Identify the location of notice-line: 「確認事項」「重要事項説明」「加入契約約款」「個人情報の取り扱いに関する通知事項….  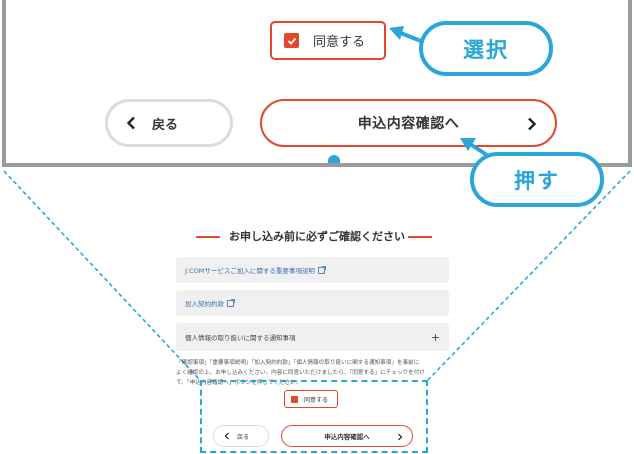
(298, 363).